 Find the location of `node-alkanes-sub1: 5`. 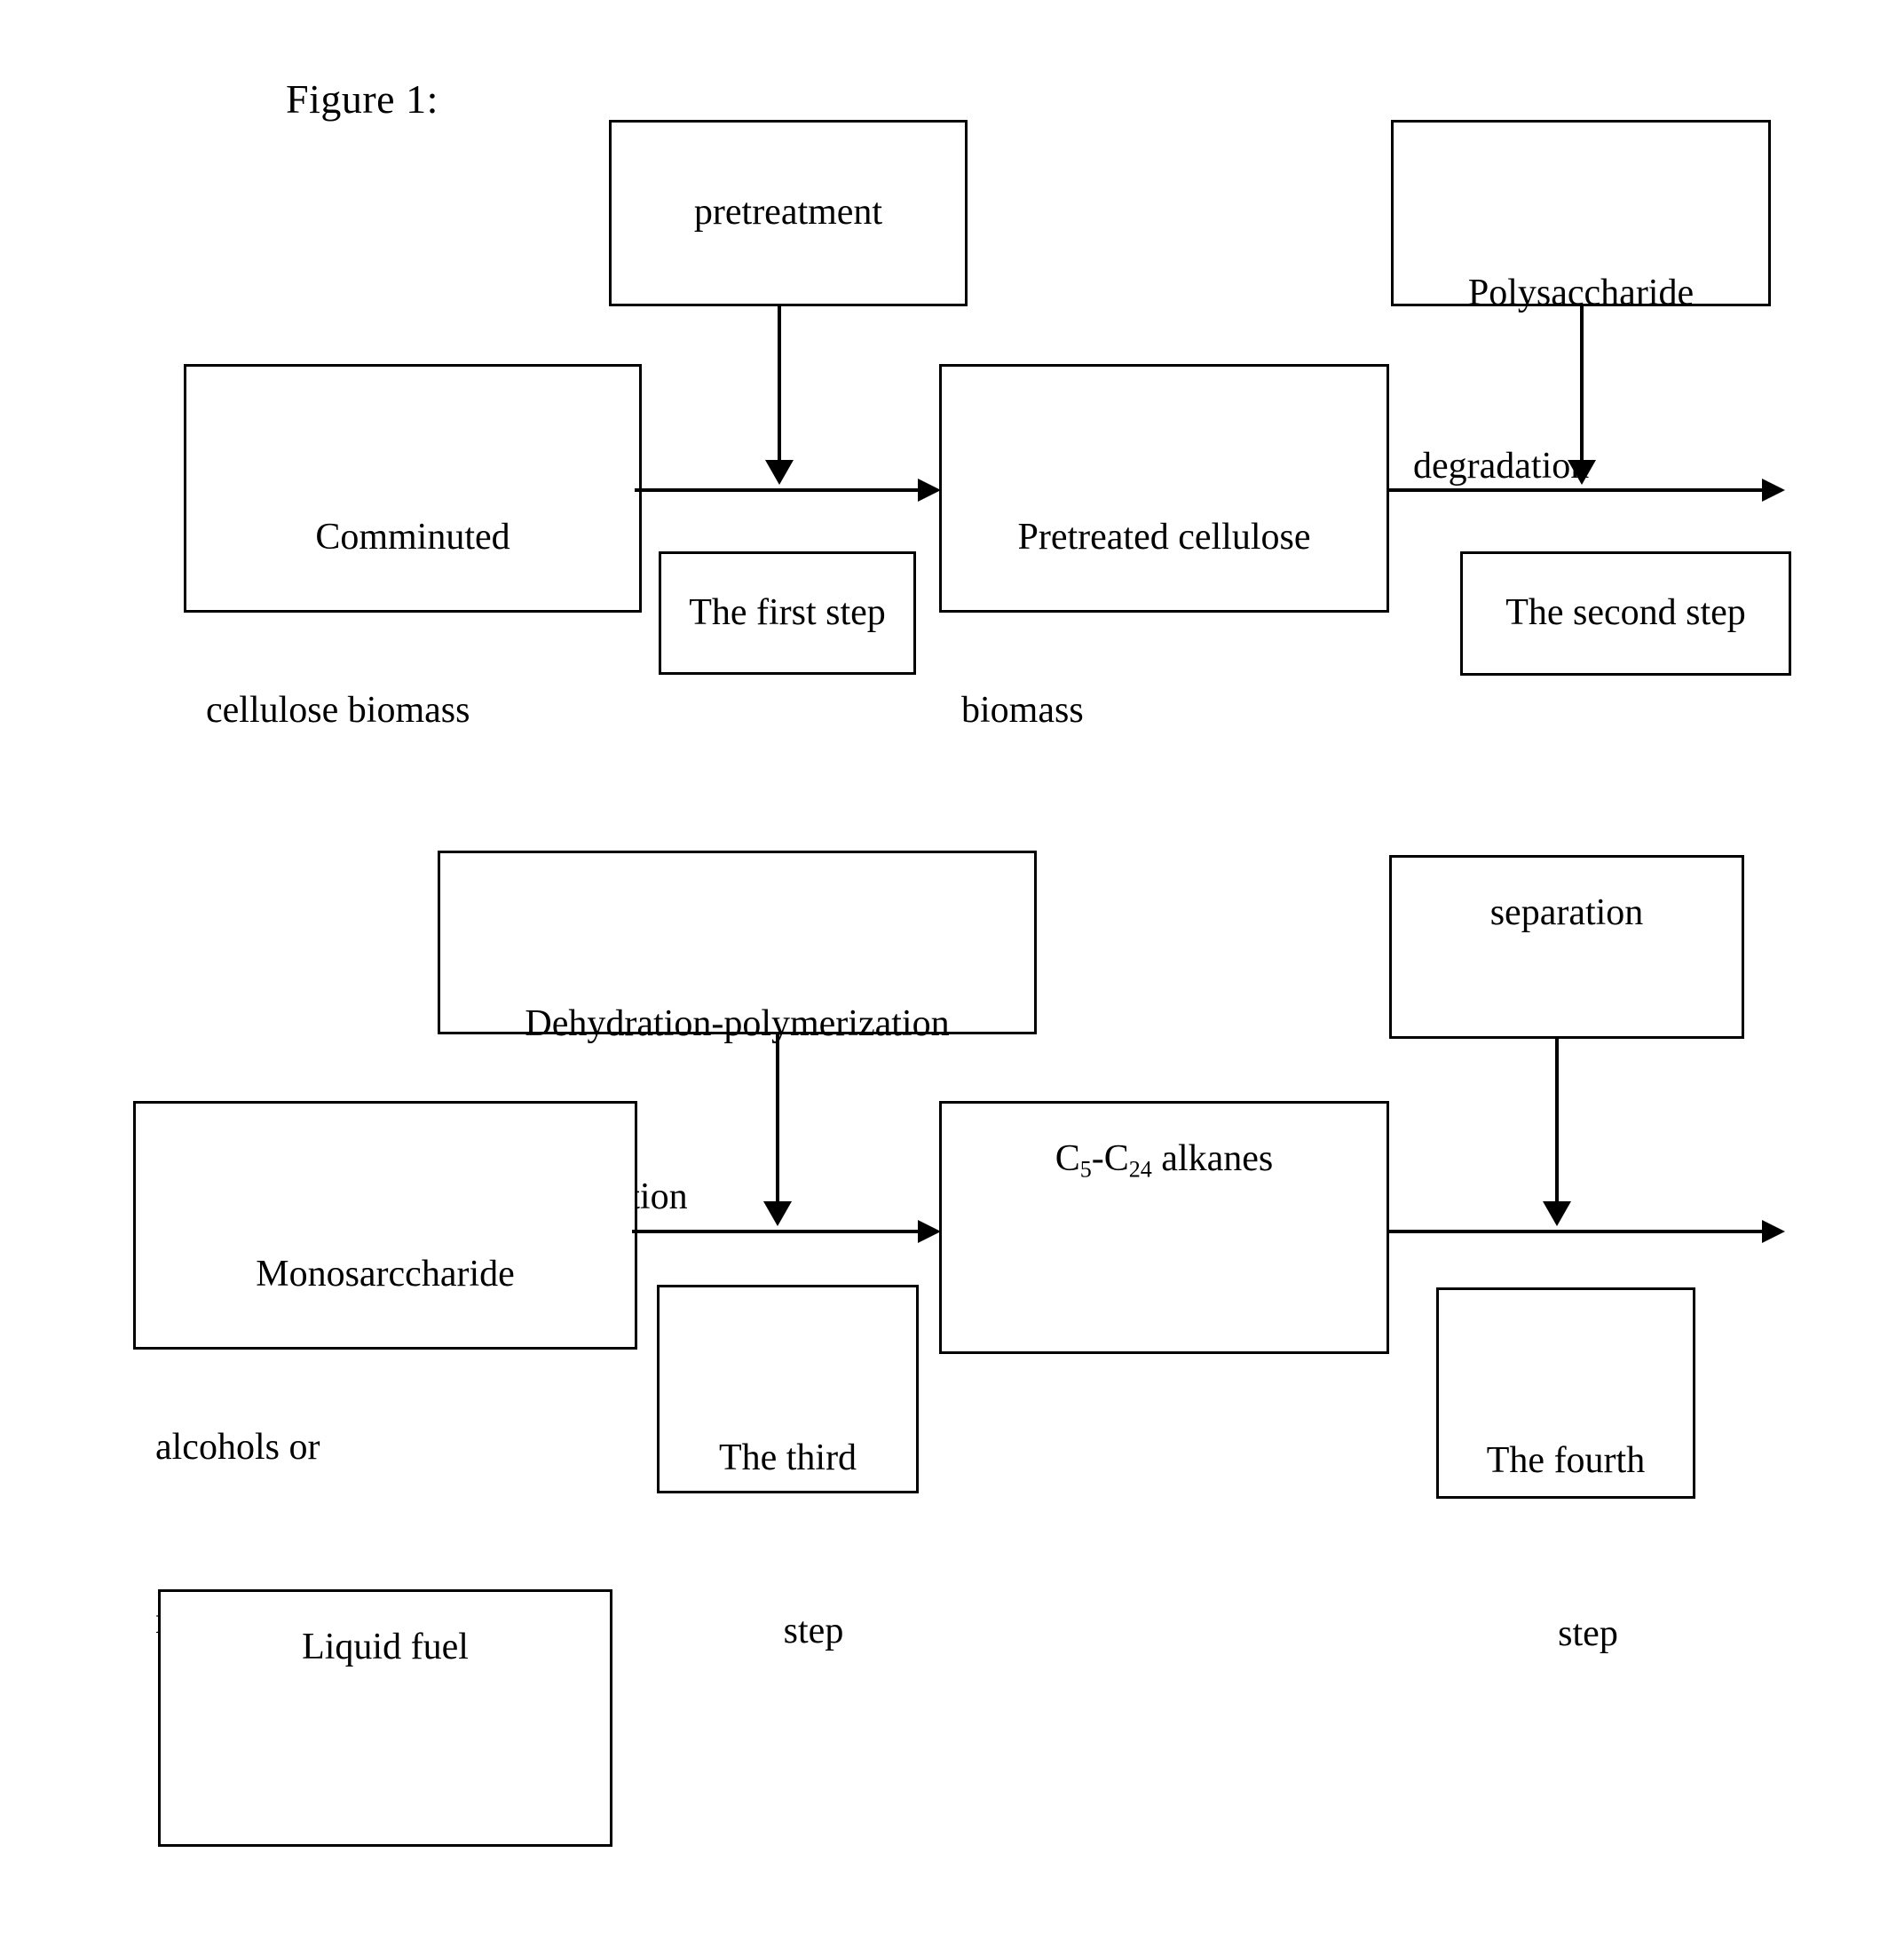

node-alkanes-sub1: 5 is located at coordinates (1085, 1169).